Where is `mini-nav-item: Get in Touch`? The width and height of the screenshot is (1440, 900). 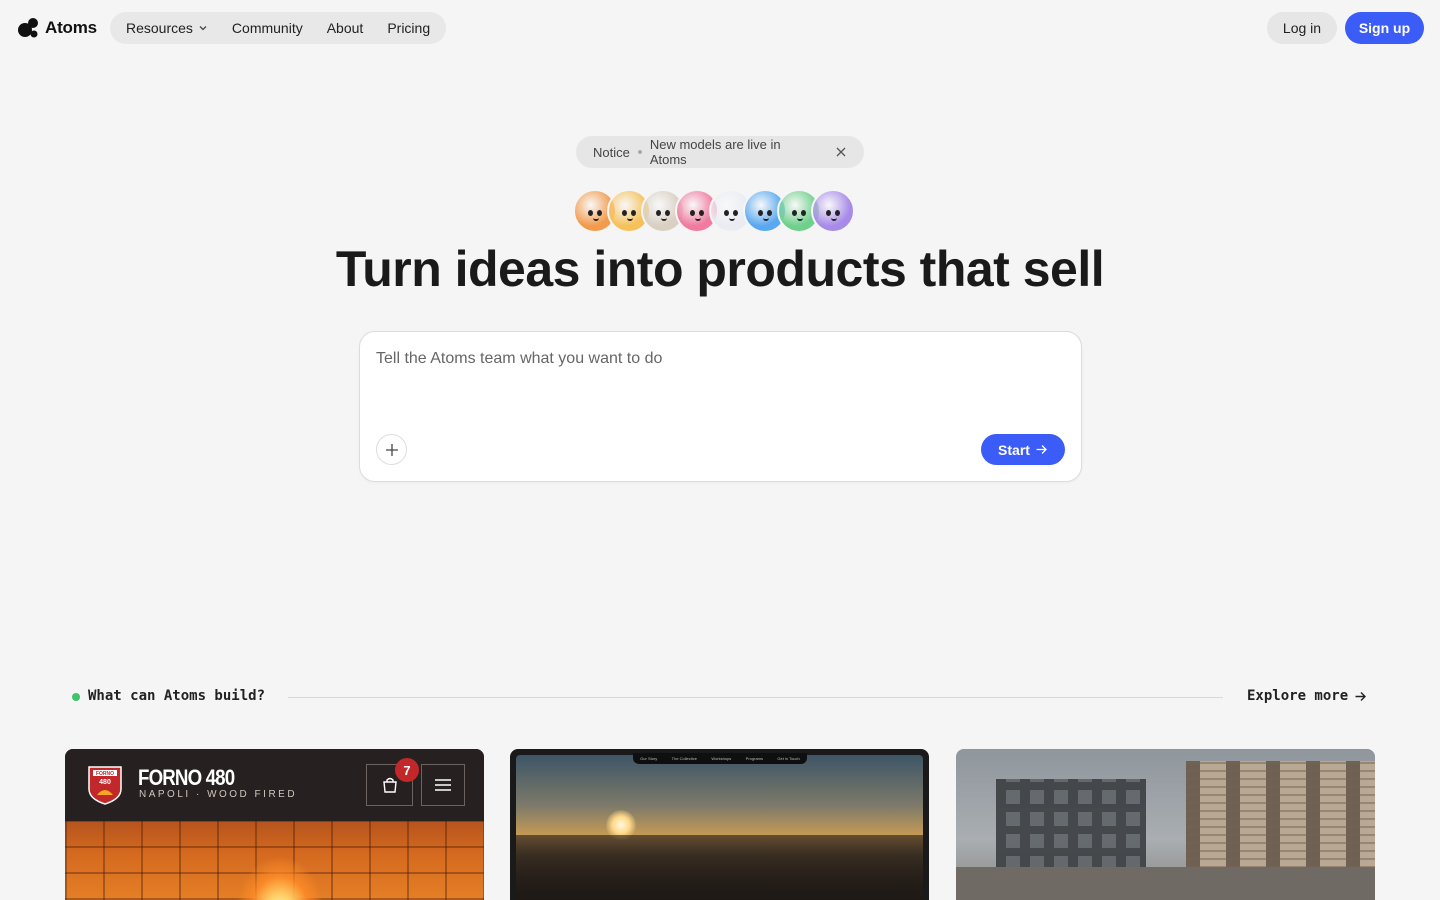
mini-nav-item: Get in Touch is located at coordinates (788, 758).